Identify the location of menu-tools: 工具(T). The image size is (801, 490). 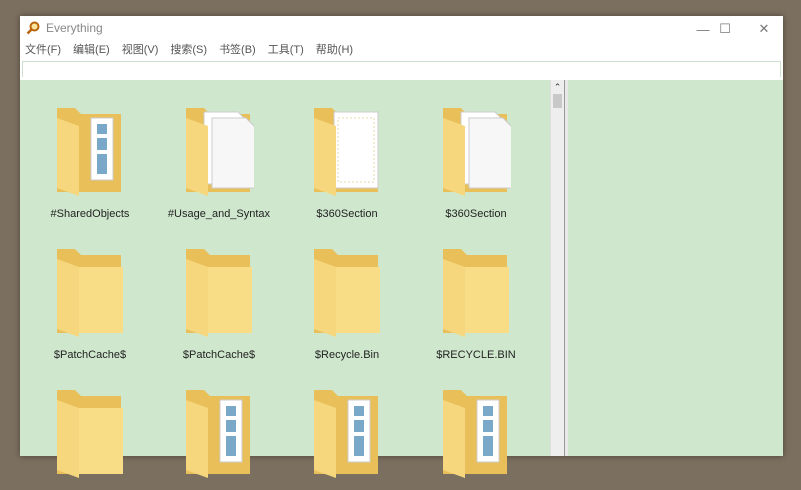
(286, 49).